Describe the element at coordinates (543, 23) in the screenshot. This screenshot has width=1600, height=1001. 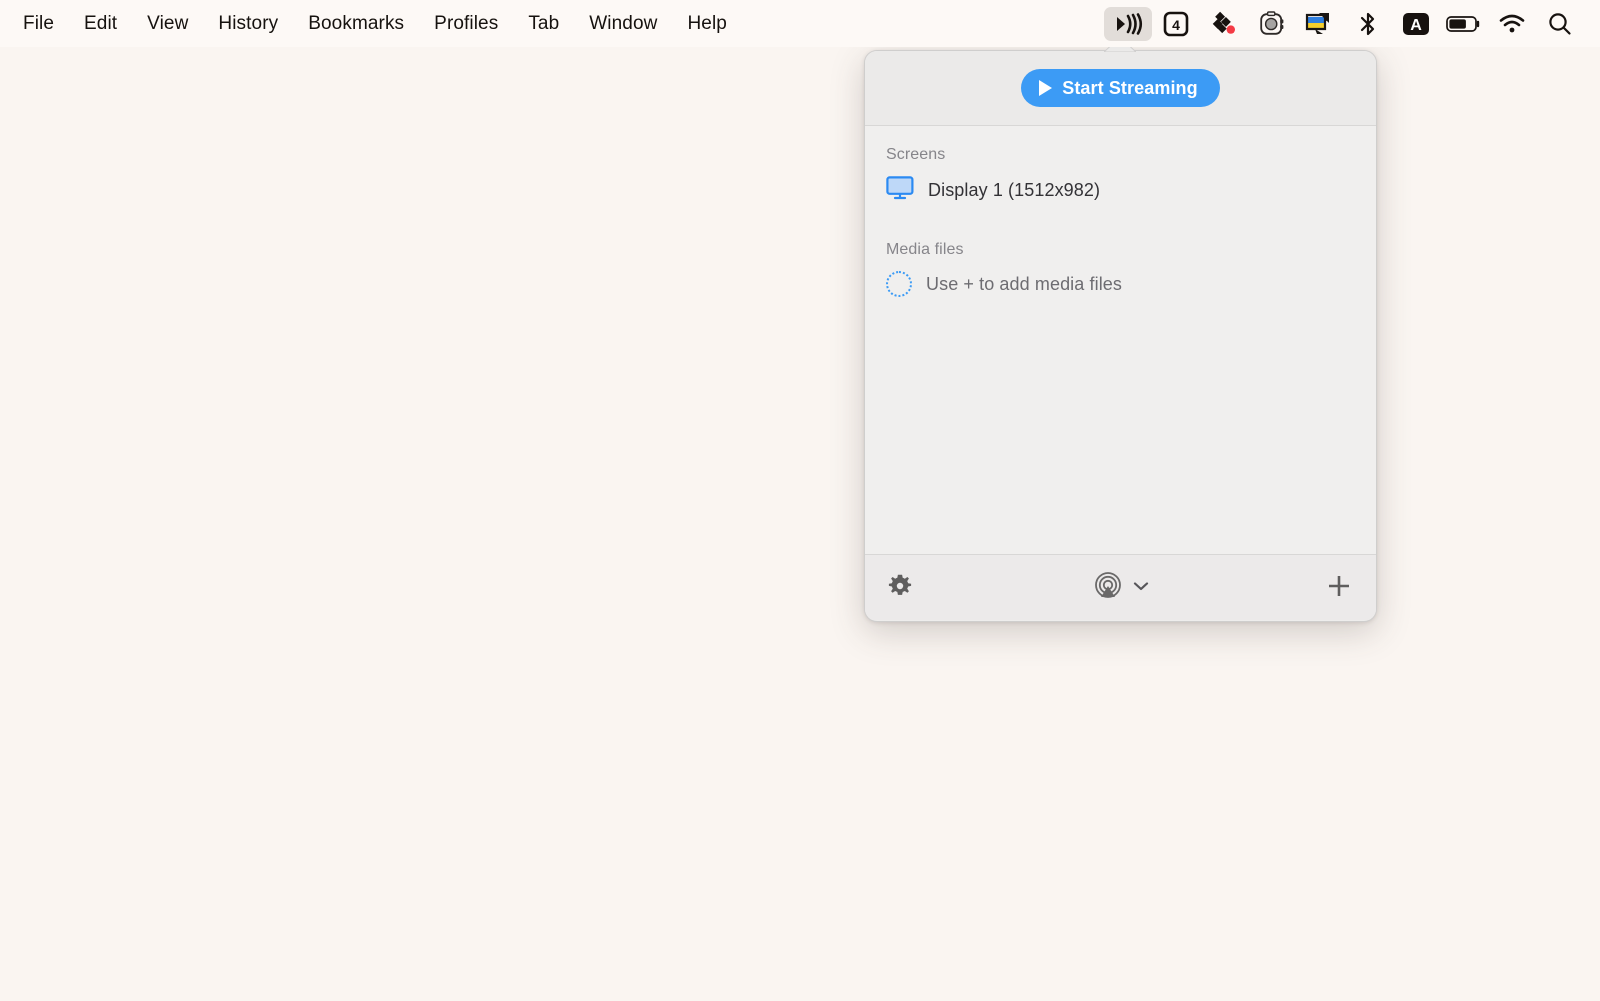
I see `menu-tab: Tab` at that location.